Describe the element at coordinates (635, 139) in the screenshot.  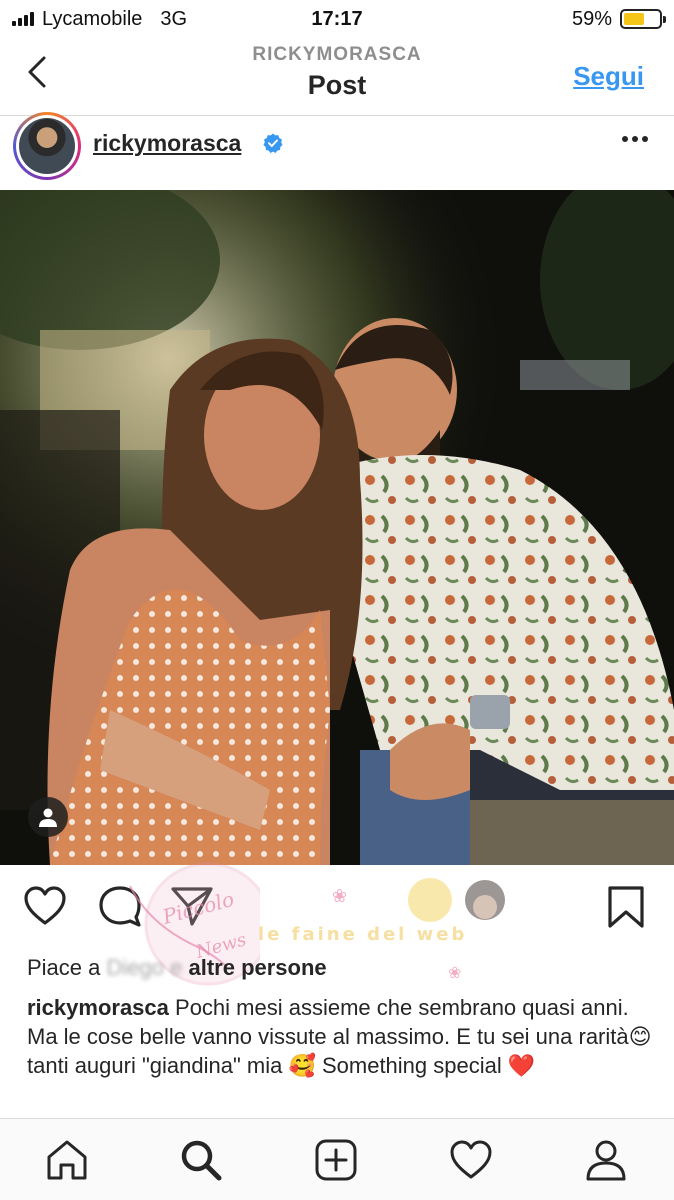
I see `more-options-button` at that location.